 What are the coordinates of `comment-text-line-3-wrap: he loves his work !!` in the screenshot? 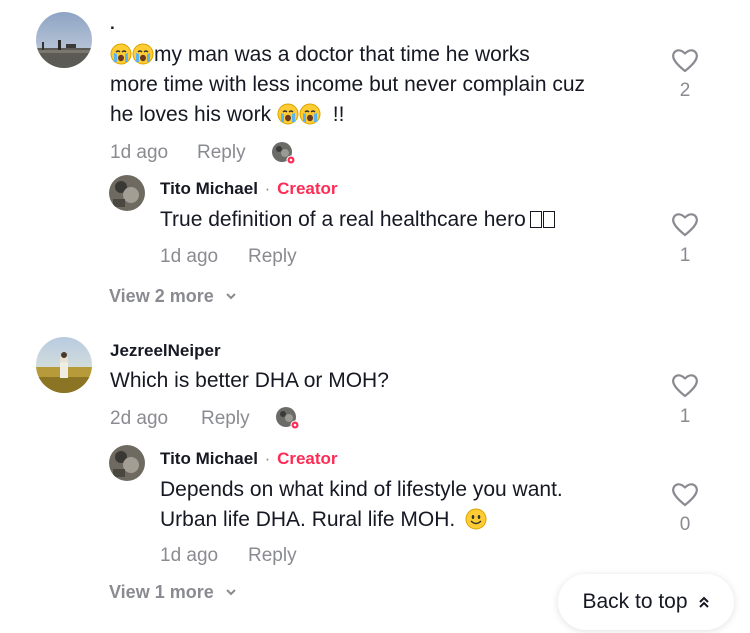 It's located at (227, 115).